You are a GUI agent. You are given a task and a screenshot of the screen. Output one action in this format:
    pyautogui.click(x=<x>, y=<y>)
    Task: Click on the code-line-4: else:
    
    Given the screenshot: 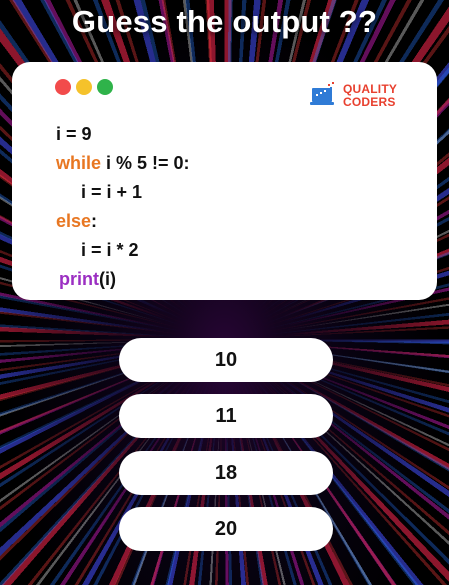 What is the action you would take?
    pyautogui.click(x=123, y=221)
    